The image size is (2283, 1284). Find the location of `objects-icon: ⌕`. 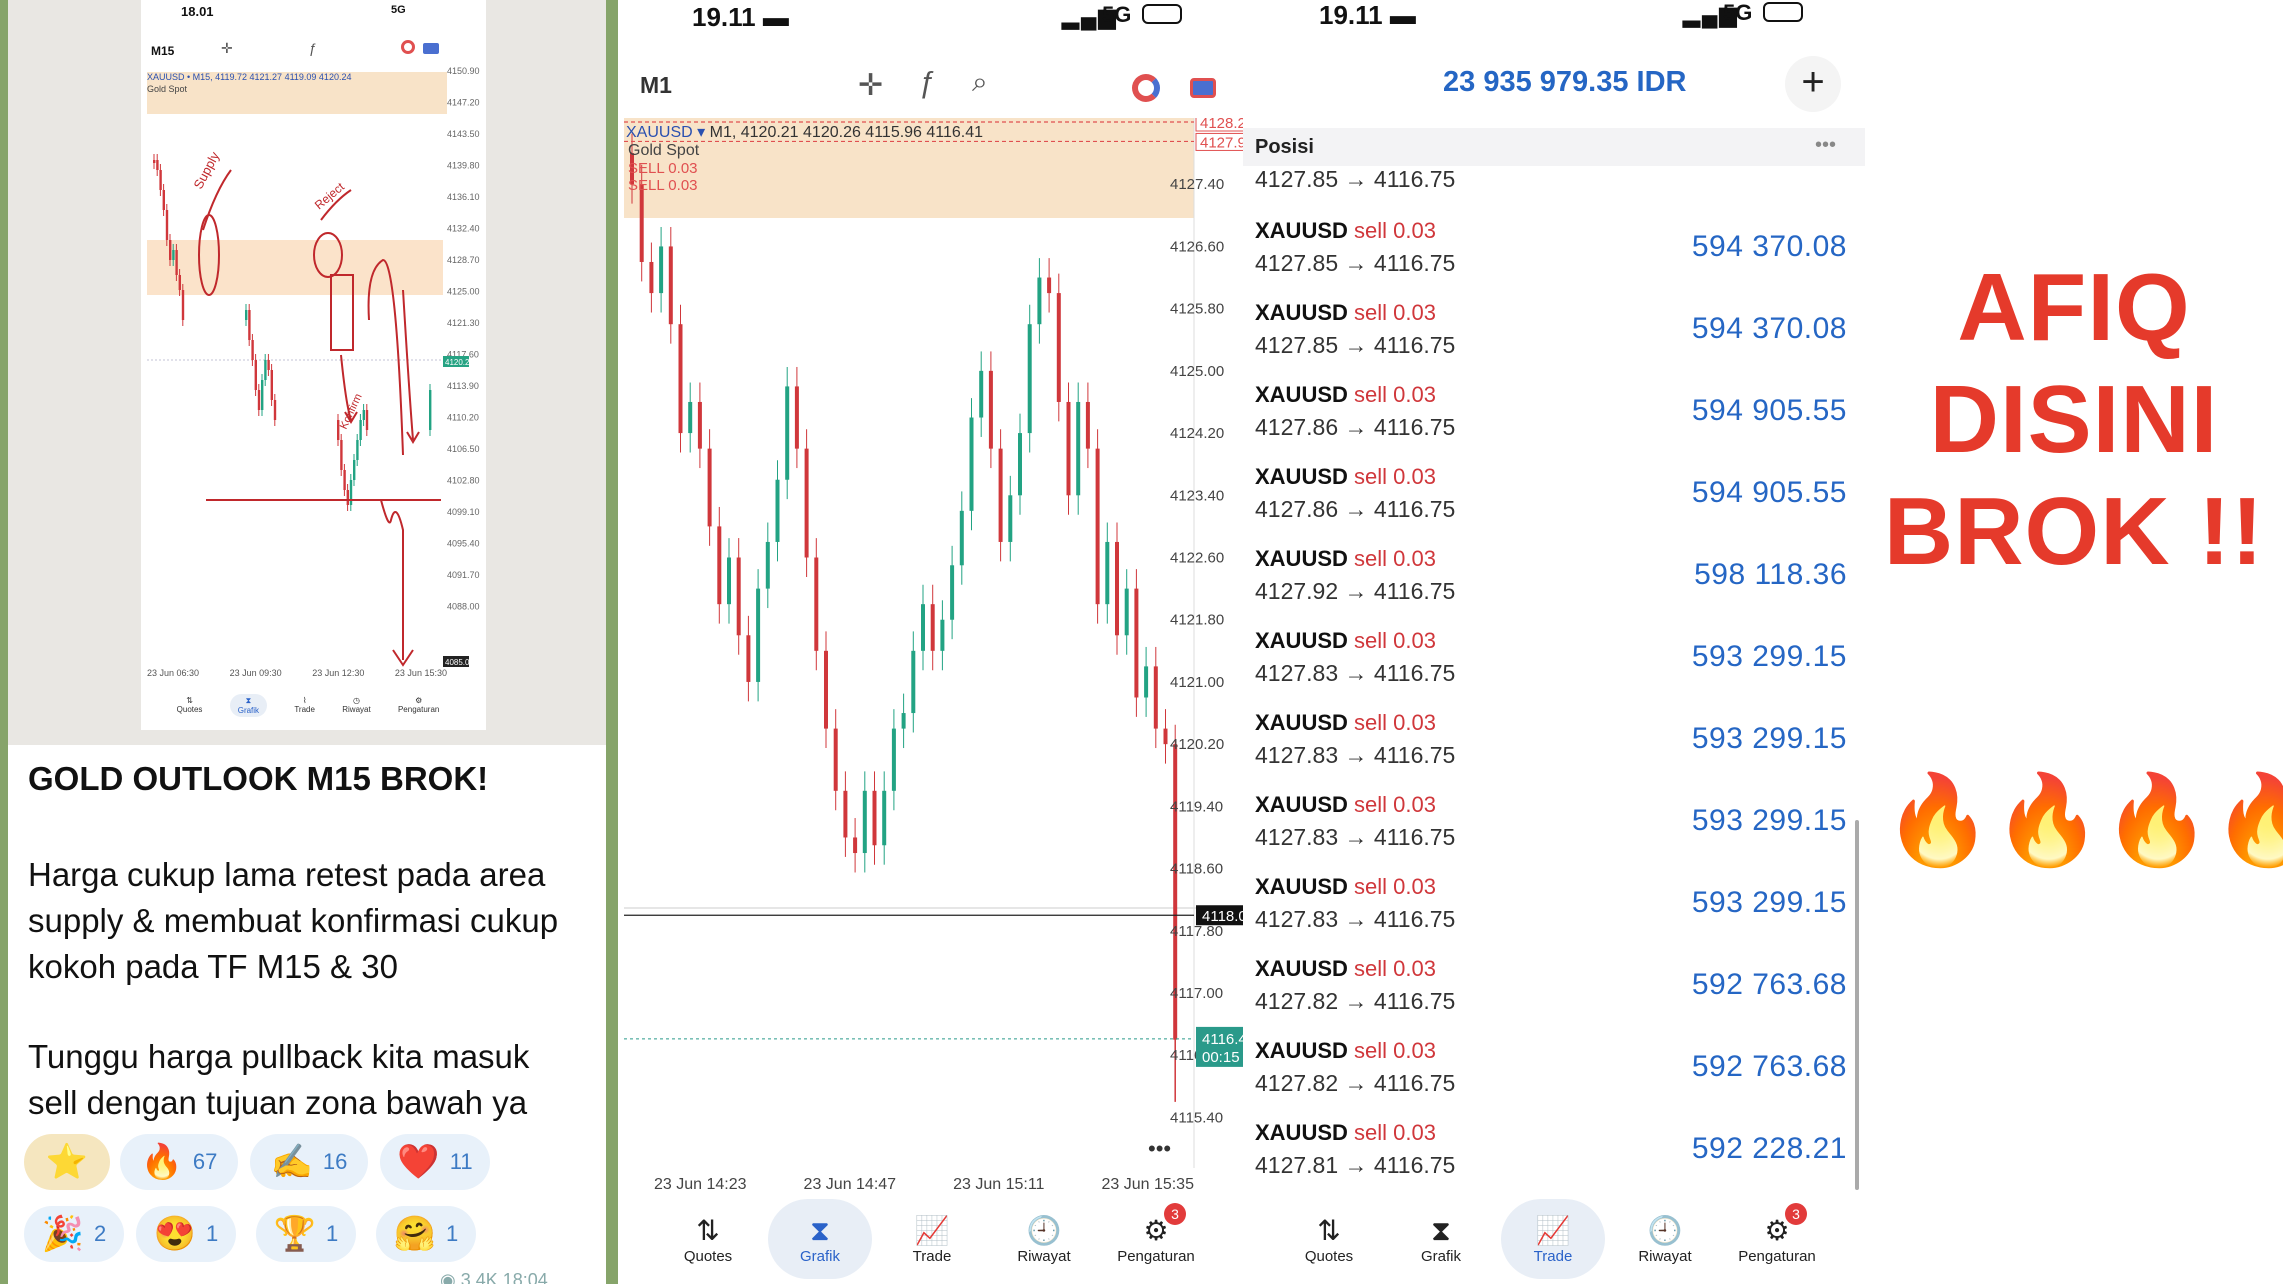

objects-icon: ⌕ is located at coordinates (980, 82).